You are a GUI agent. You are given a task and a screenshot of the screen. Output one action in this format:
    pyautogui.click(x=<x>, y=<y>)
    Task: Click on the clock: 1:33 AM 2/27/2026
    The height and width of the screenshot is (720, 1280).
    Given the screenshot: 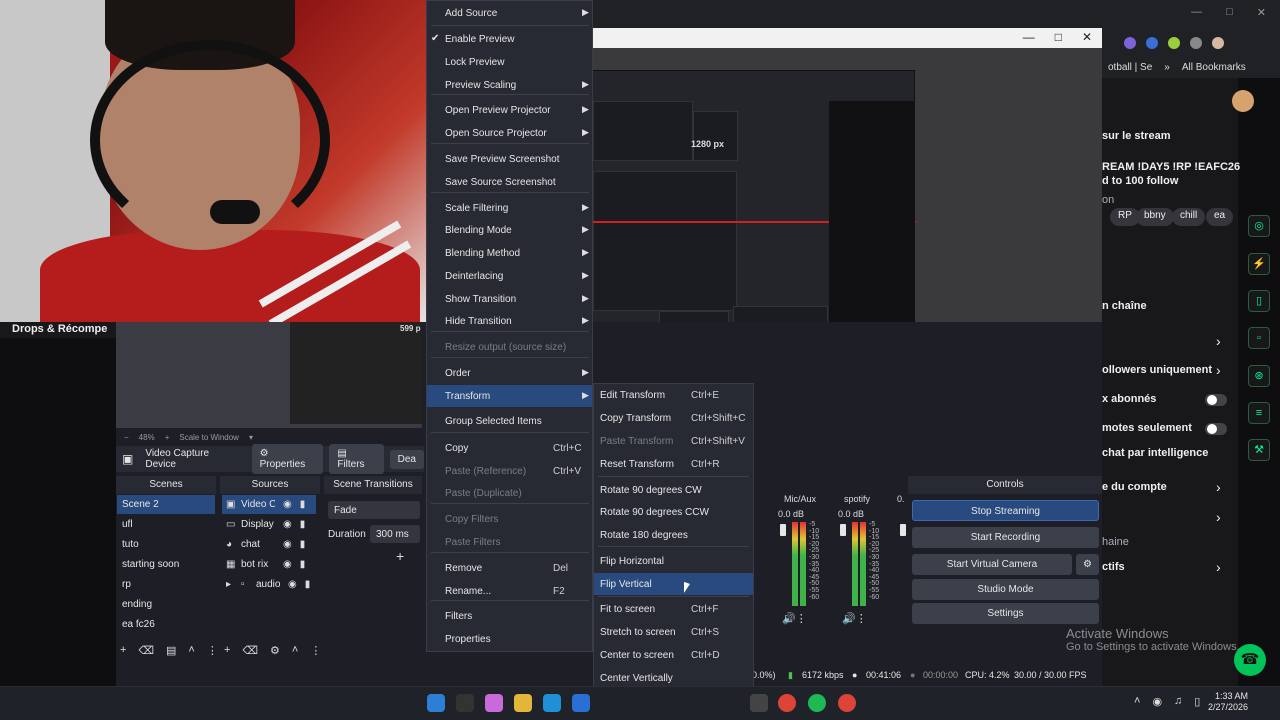 What is the action you would take?
    pyautogui.click(x=1228, y=702)
    